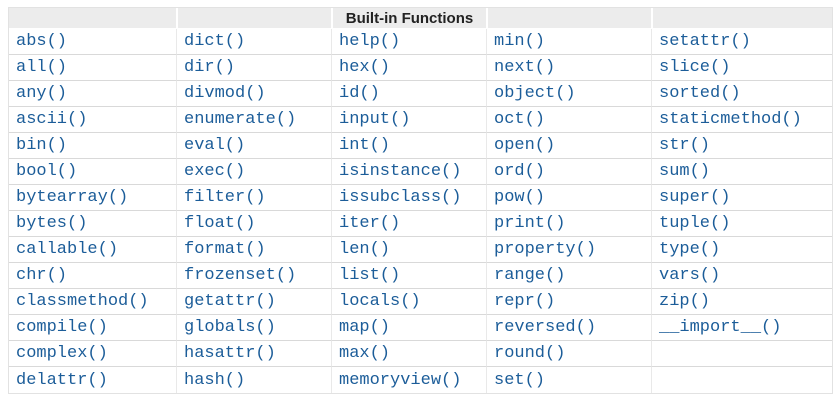 The height and width of the screenshot is (415, 839). What do you see at coordinates (214, 41) in the screenshot?
I see `function-link: dict()` at bounding box center [214, 41].